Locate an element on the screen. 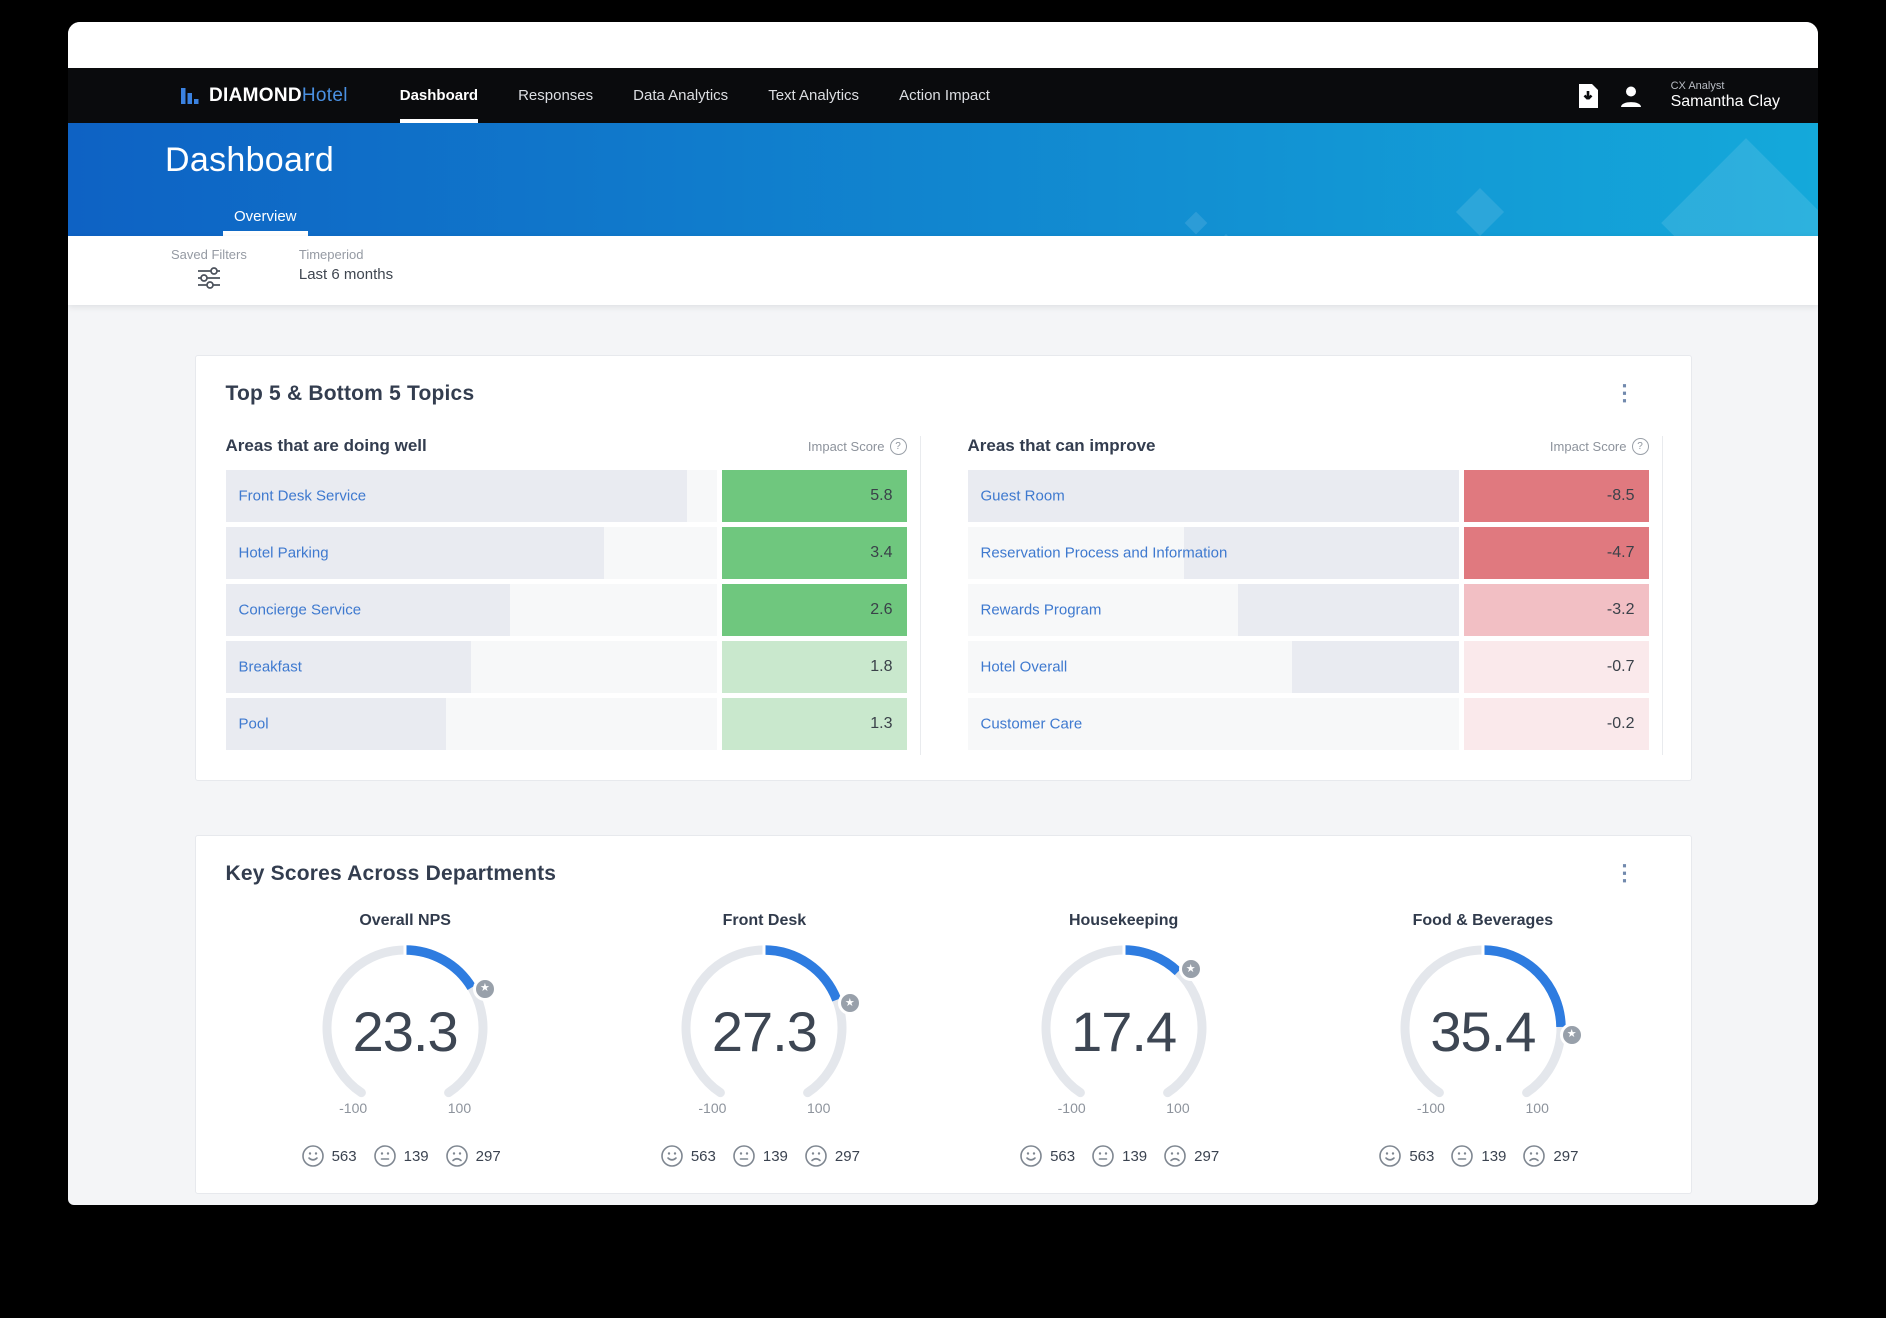 The height and width of the screenshot is (1318, 1886). nav-item-data-analytics: Data Analytics is located at coordinates (680, 95).